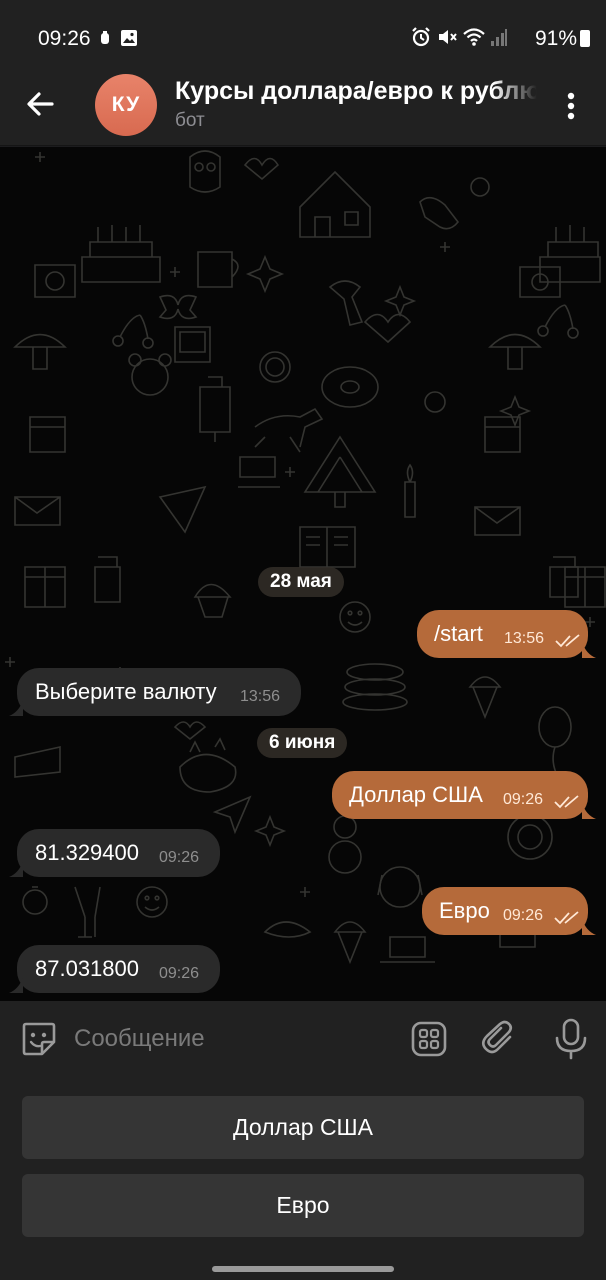 The width and height of the screenshot is (606, 1280). Describe the element at coordinates (474, 37) in the screenshot. I see `wifi-icon` at that location.